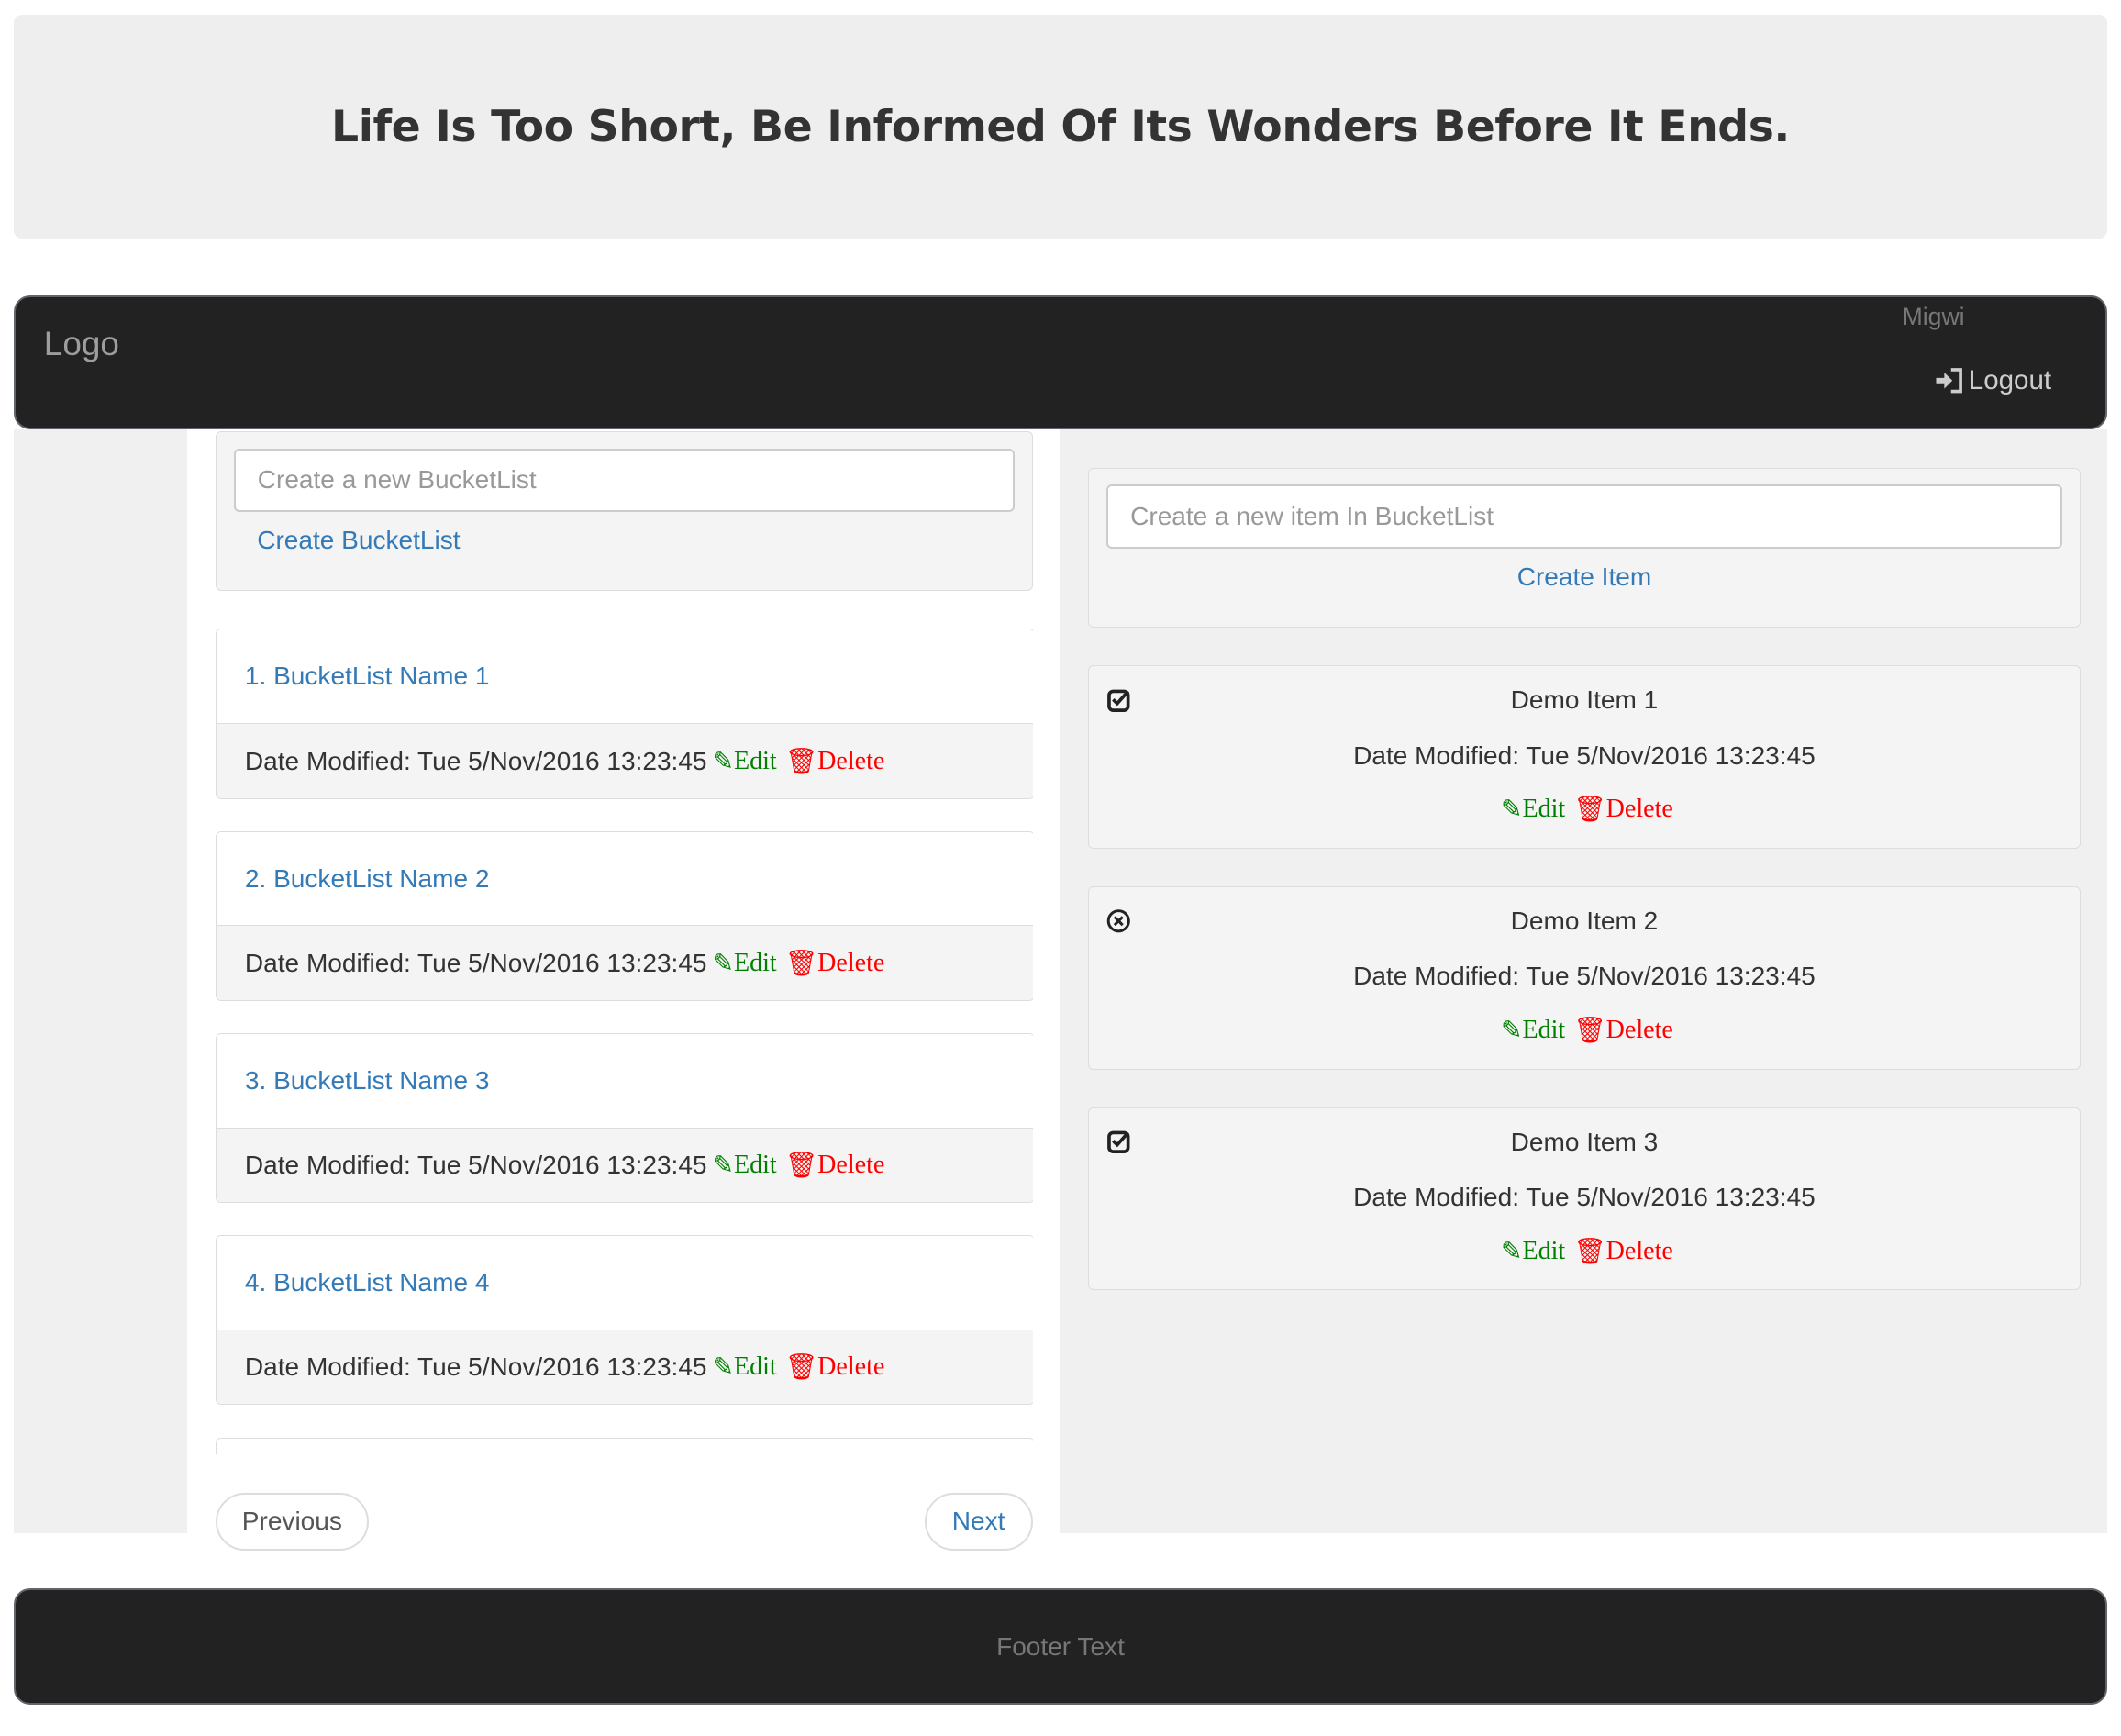  I want to click on bucketlist-name-link: 1. BucketList Name 1, so click(367, 676).